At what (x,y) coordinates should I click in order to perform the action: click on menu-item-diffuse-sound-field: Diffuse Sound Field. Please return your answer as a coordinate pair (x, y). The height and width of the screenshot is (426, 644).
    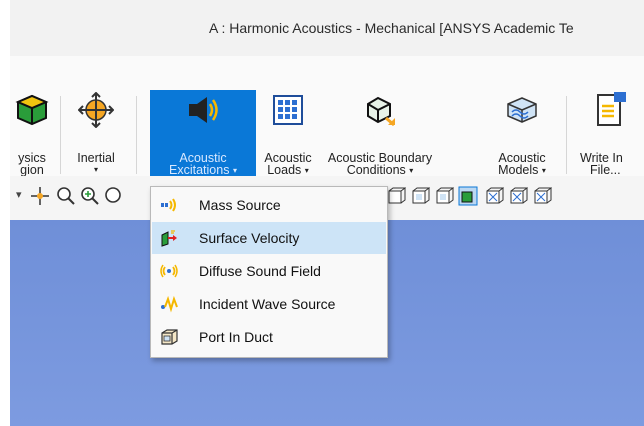
    Looking at the image, I should click on (269, 271).